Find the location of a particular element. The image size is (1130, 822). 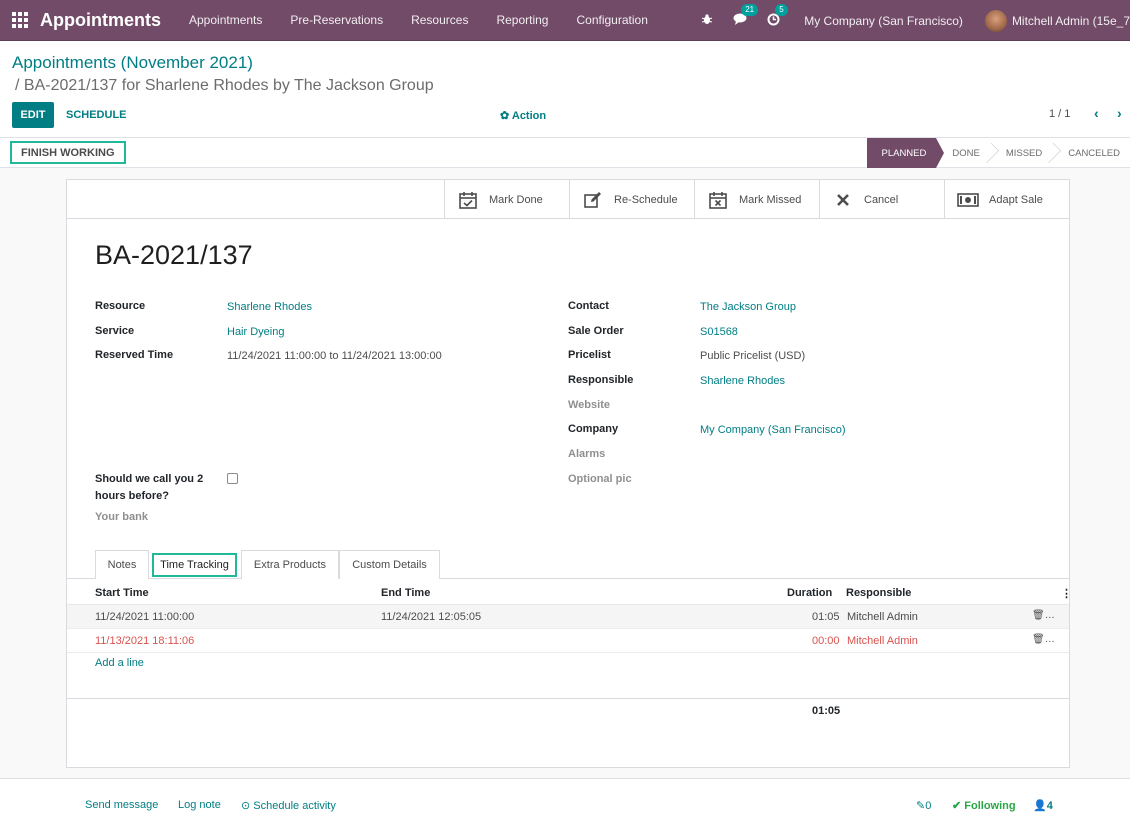

stage-done: DONE is located at coordinates (967, 153).